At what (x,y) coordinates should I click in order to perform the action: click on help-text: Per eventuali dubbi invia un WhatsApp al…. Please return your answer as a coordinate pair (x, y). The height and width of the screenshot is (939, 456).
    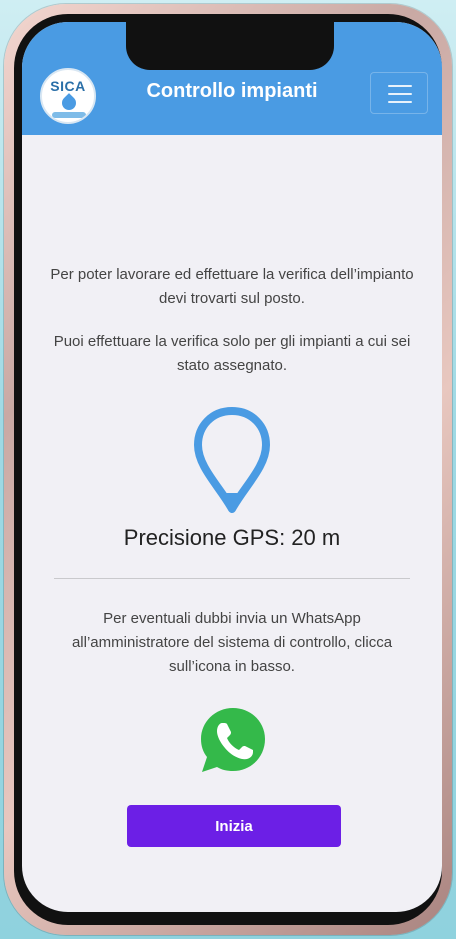
    Looking at the image, I should click on (232, 642).